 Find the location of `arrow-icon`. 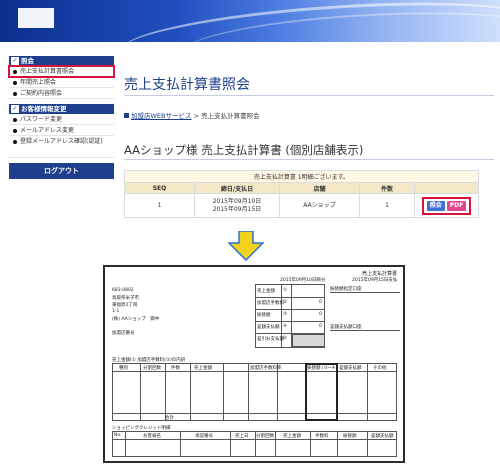

arrow-icon is located at coordinates (126, 115).